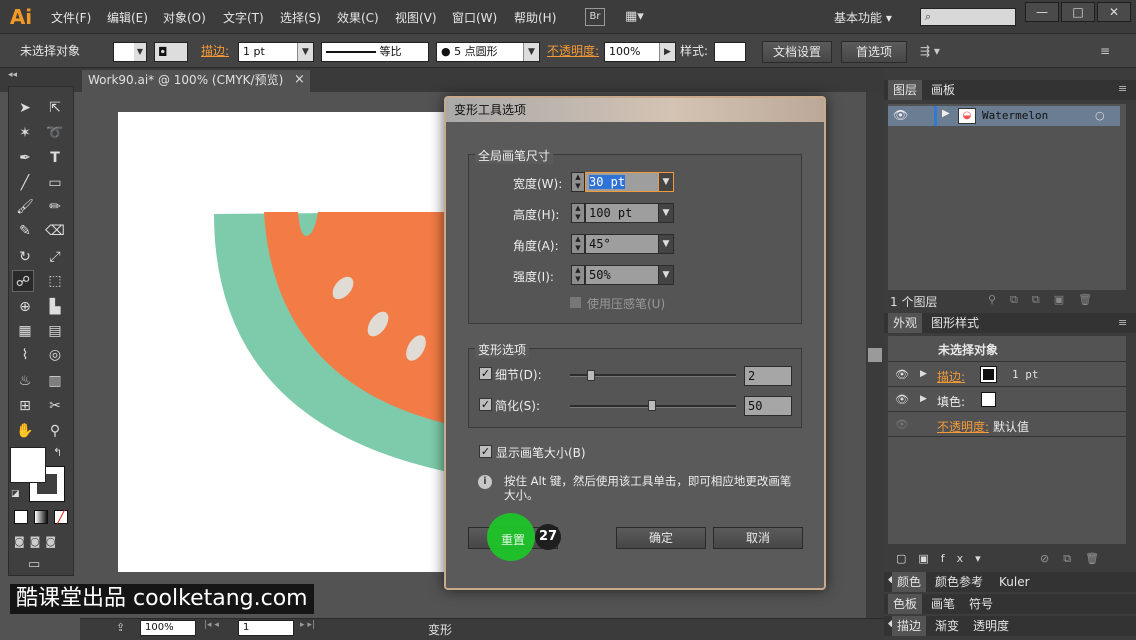 The image size is (1136, 640). Describe the element at coordinates (25, 207) in the screenshot. I see `paintbrush-tool-icon: 🖌` at that location.